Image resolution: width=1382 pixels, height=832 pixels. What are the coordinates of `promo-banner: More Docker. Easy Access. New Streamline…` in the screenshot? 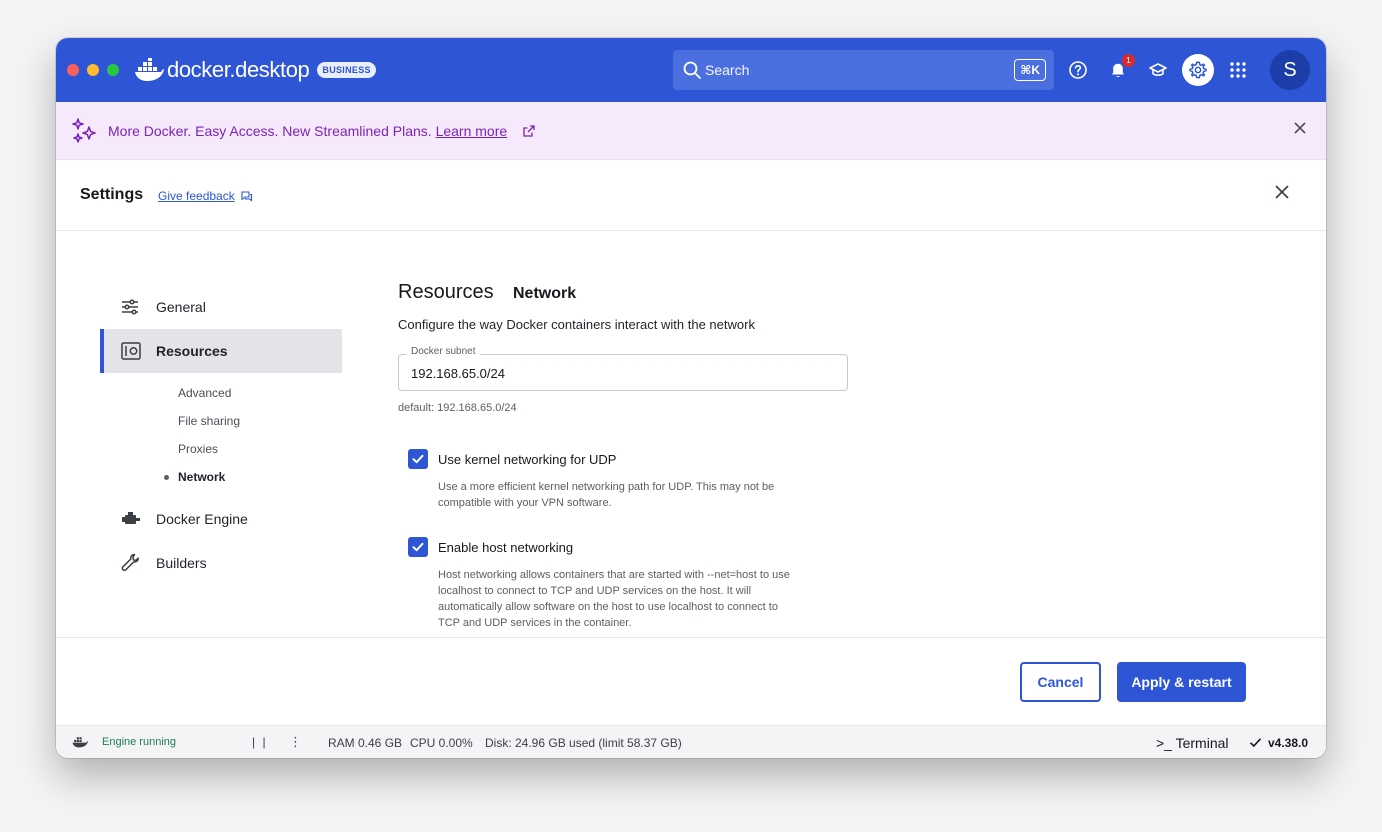 It's located at (691, 131).